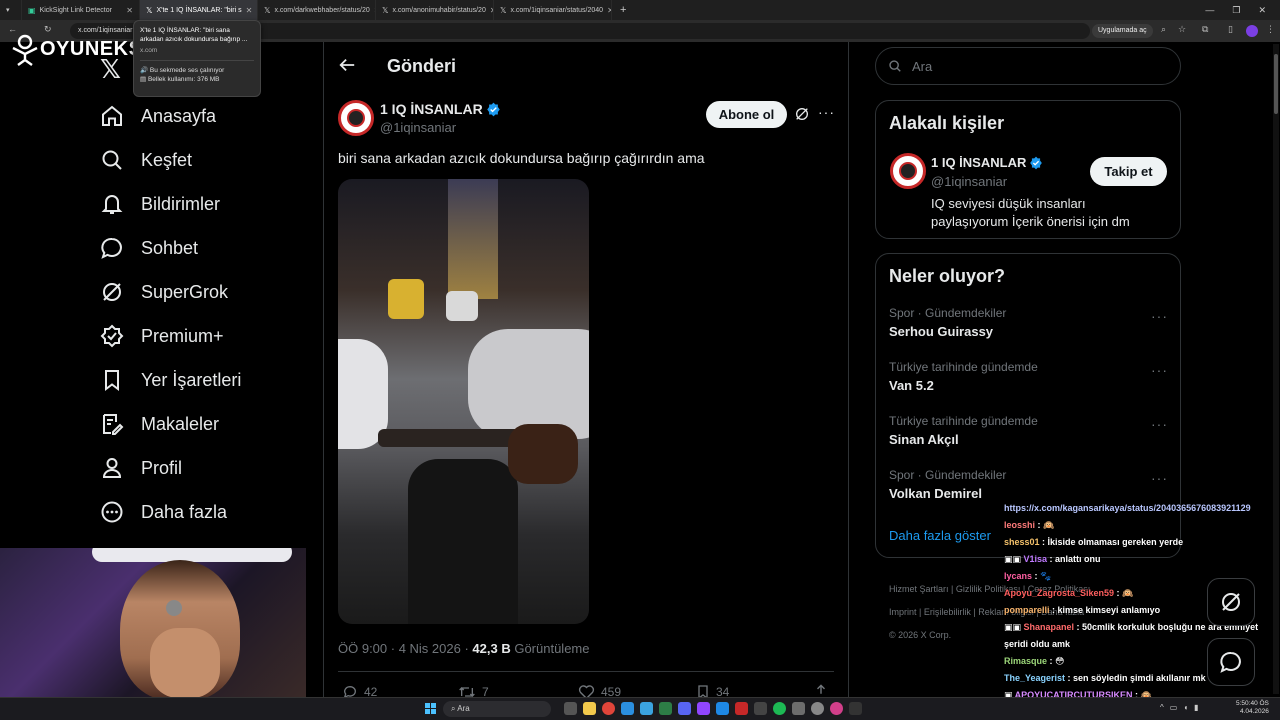  What do you see at coordinates (347, 67) in the screenshot?
I see `back-arrow-icon` at bounding box center [347, 67].